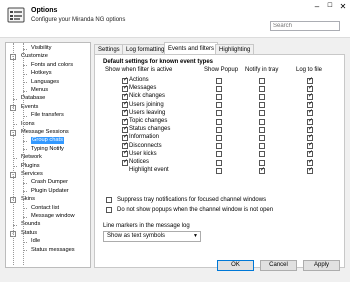 This screenshot has height=282, width=350. What do you see at coordinates (53, 216) in the screenshot?
I see `tree-item: Message window` at bounding box center [53, 216].